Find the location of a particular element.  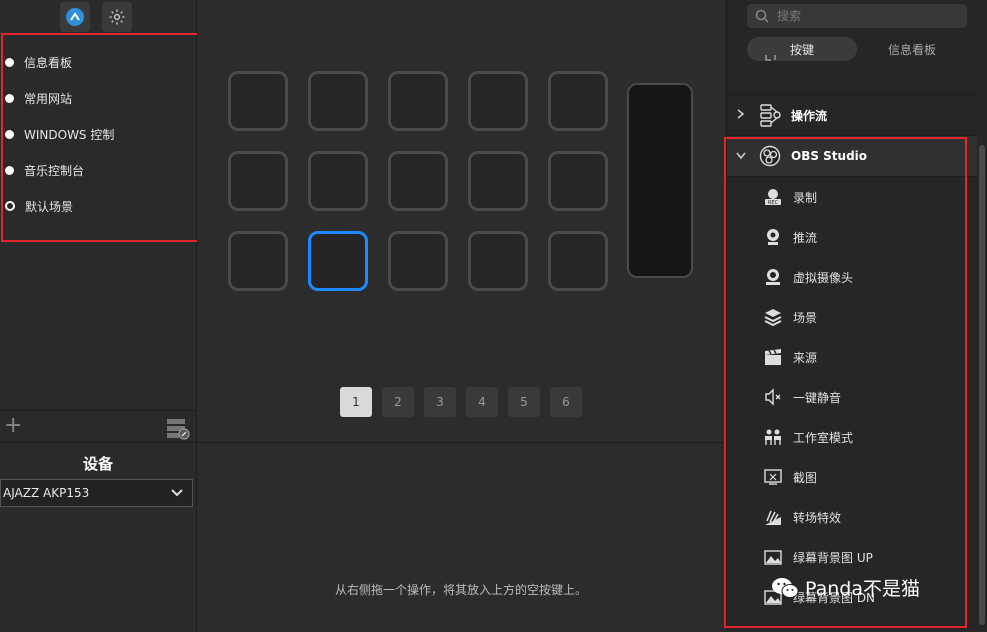

page-button: 1 is located at coordinates (356, 402).